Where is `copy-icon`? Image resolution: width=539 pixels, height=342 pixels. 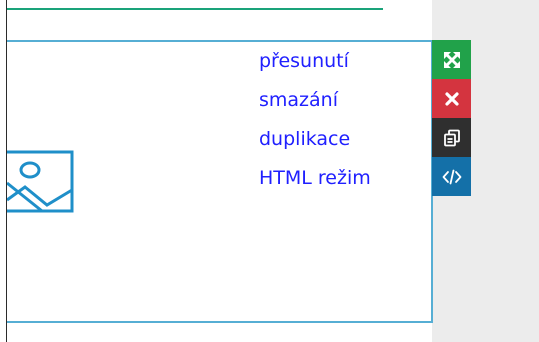
copy-icon is located at coordinates (452, 138).